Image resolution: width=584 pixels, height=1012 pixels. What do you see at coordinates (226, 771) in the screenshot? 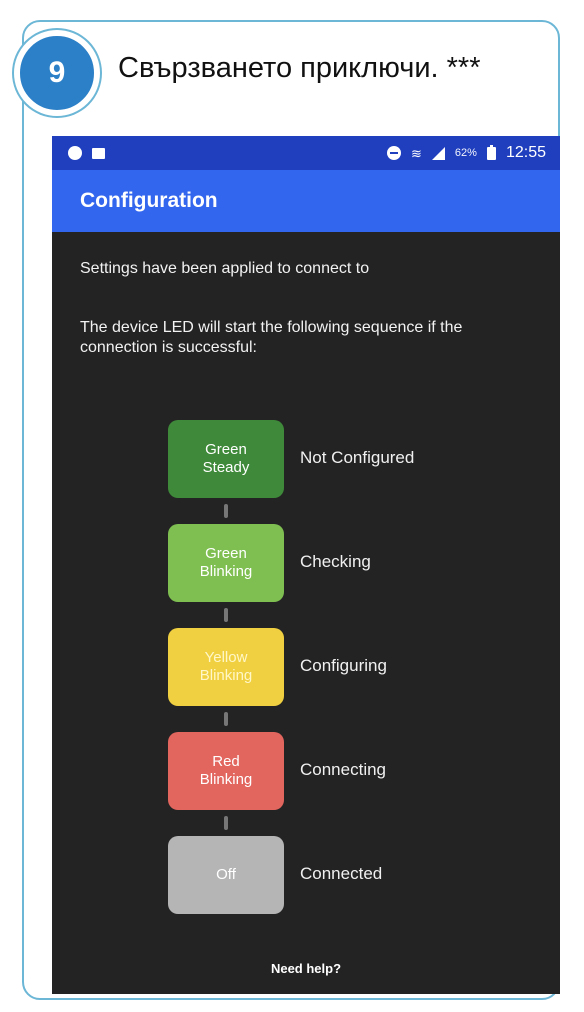
I see `led-indicator-red-blinking: Red Blinking` at bounding box center [226, 771].